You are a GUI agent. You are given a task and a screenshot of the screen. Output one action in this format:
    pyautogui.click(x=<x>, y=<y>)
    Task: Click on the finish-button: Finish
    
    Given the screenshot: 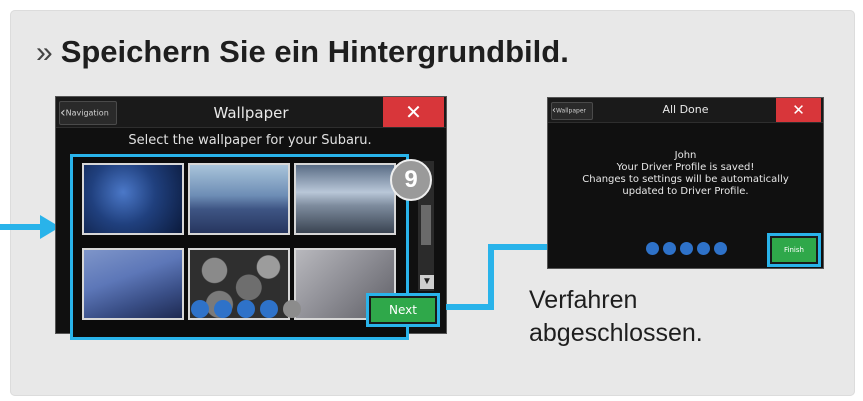 What is the action you would take?
    pyautogui.click(x=794, y=250)
    